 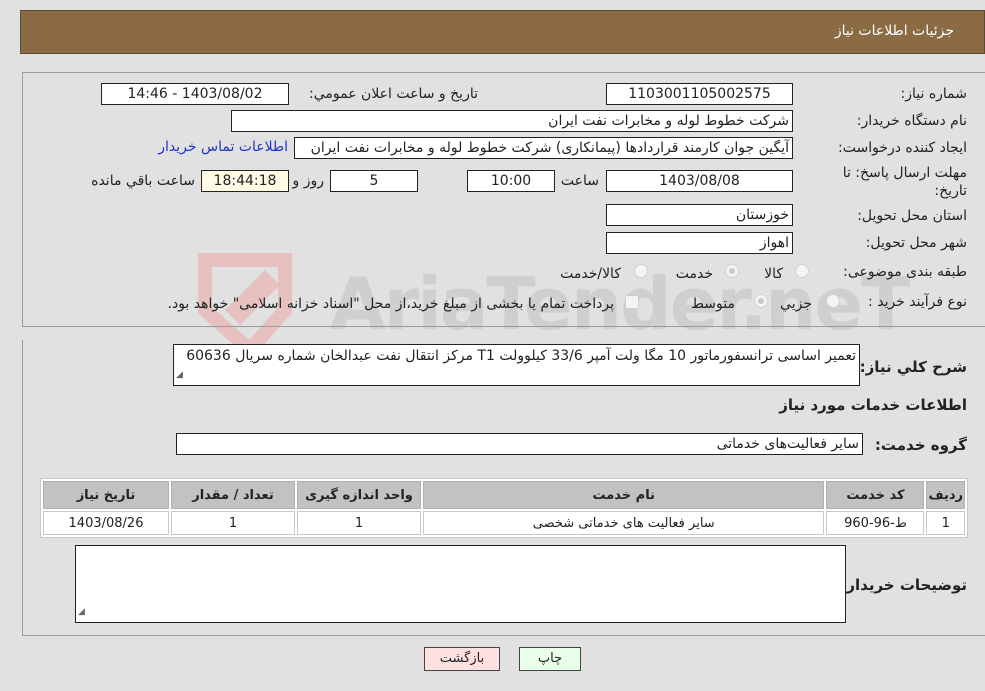 What do you see at coordinates (460, 584) in the screenshot?
I see `buyer-notes-textarea: ◢` at bounding box center [460, 584].